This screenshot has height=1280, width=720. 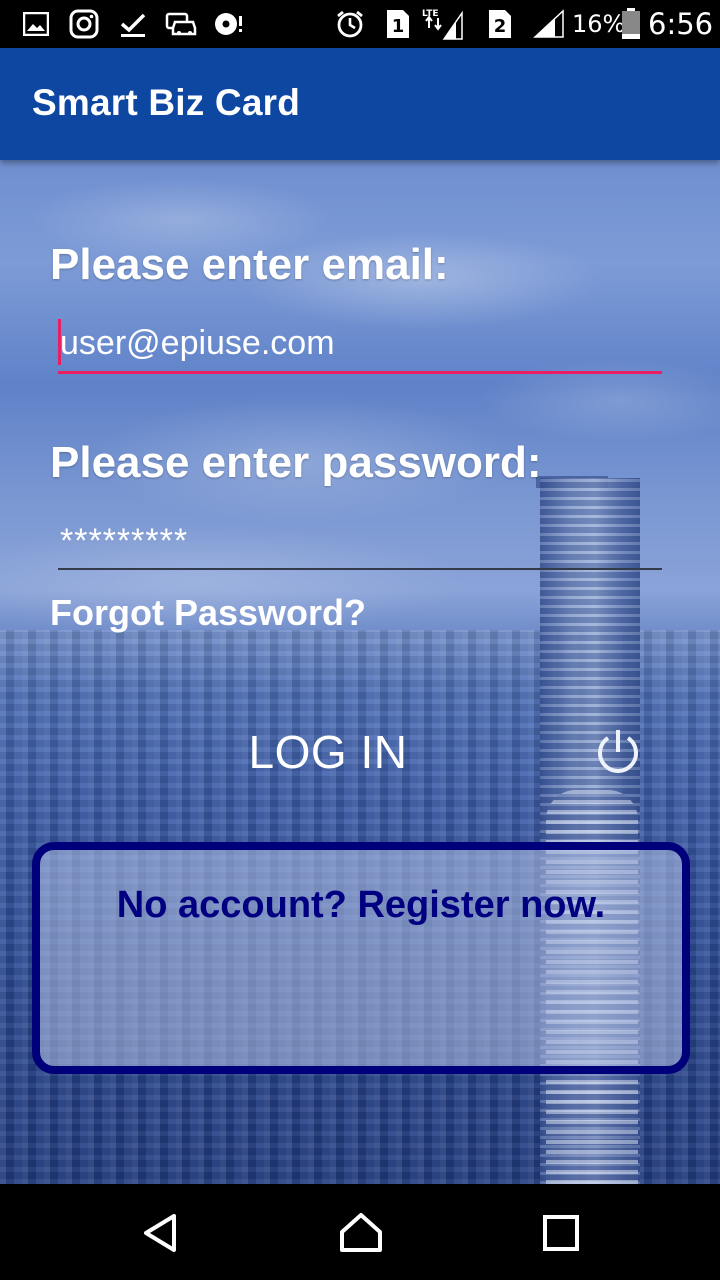 I want to click on lte-signal-icon: LTE, so click(x=442, y=24).